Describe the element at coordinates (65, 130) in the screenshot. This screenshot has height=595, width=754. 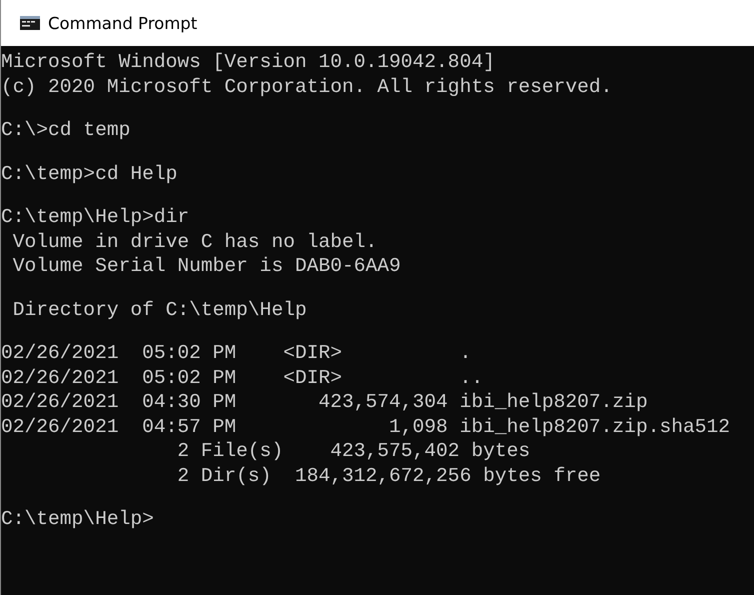
I see `console-line: C:\>cd temp` at that location.